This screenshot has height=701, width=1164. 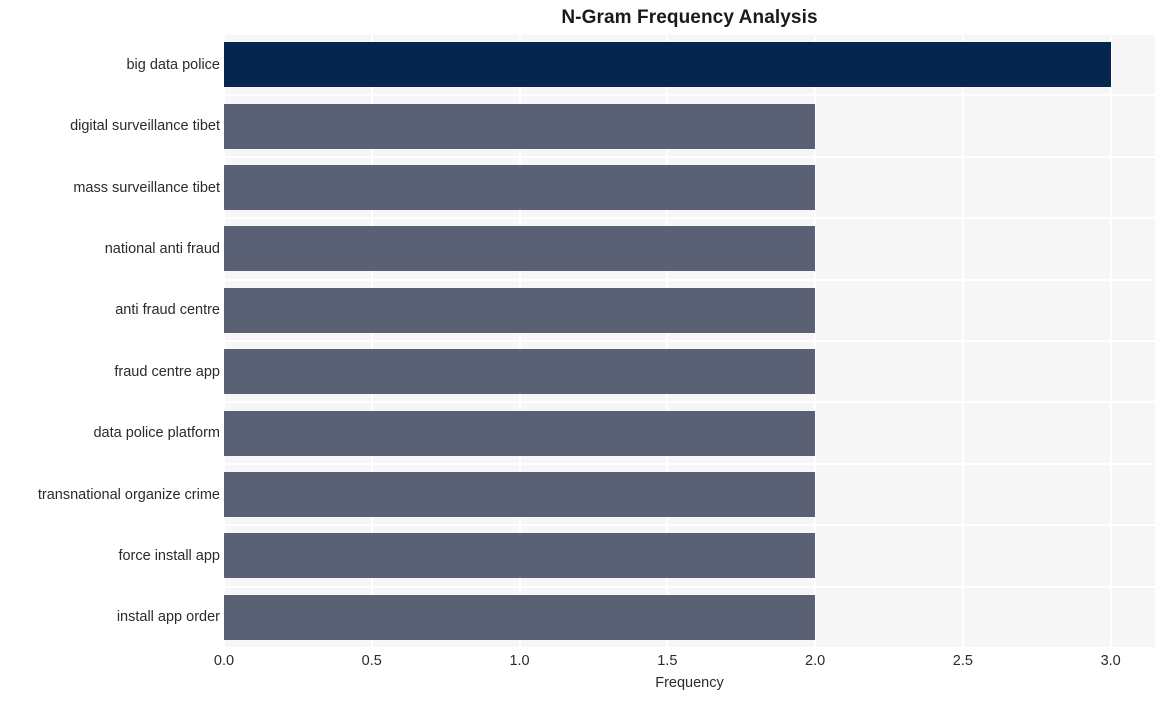 I want to click on chart-title: N-Gram Frequency Analysis, so click(x=689, y=17).